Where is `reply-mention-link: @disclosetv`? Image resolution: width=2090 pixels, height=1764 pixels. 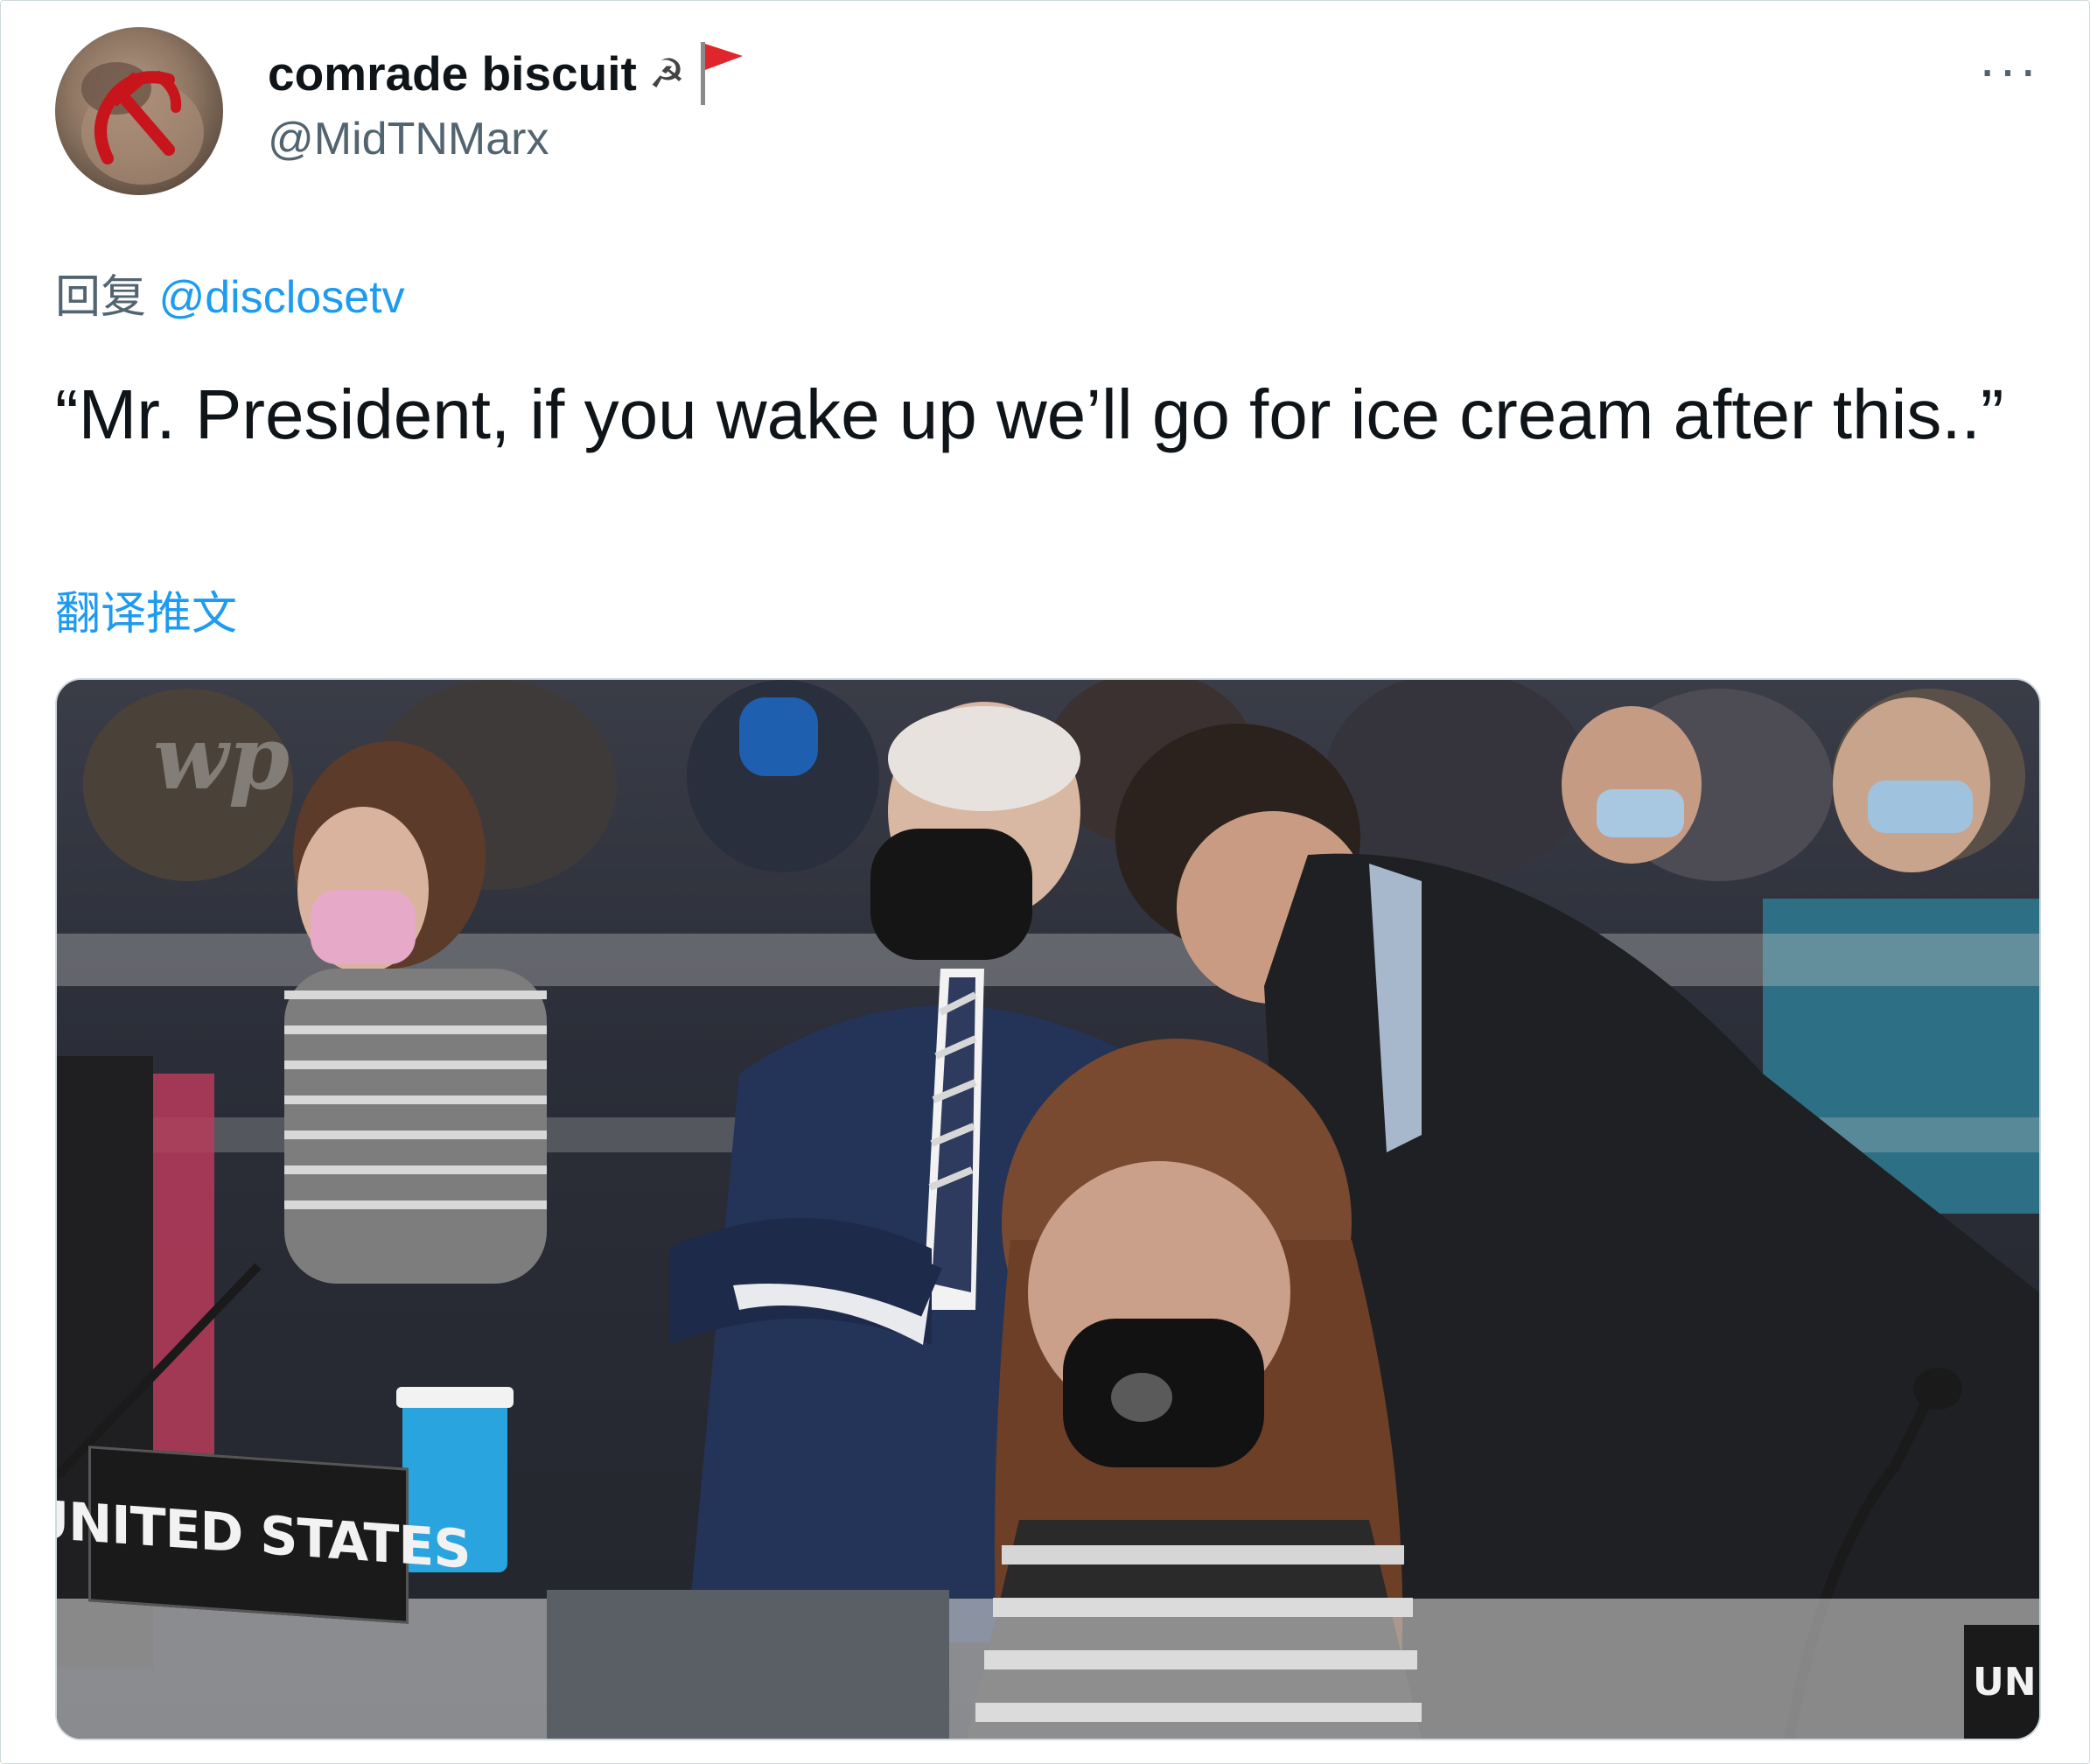 reply-mention-link: @disclosetv is located at coordinates (281, 297).